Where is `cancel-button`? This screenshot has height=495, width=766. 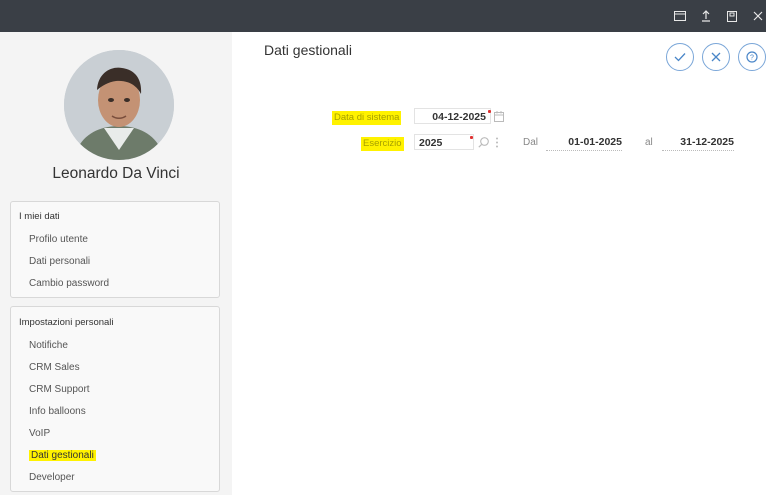
cancel-button is located at coordinates (716, 57).